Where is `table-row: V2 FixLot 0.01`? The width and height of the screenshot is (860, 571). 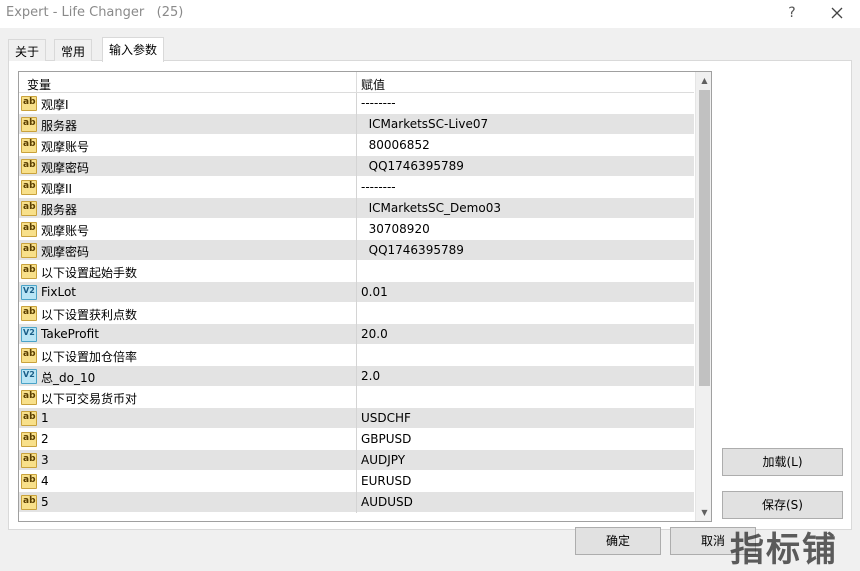
table-row: V2 FixLot 0.01 is located at coordinates (356, 292).